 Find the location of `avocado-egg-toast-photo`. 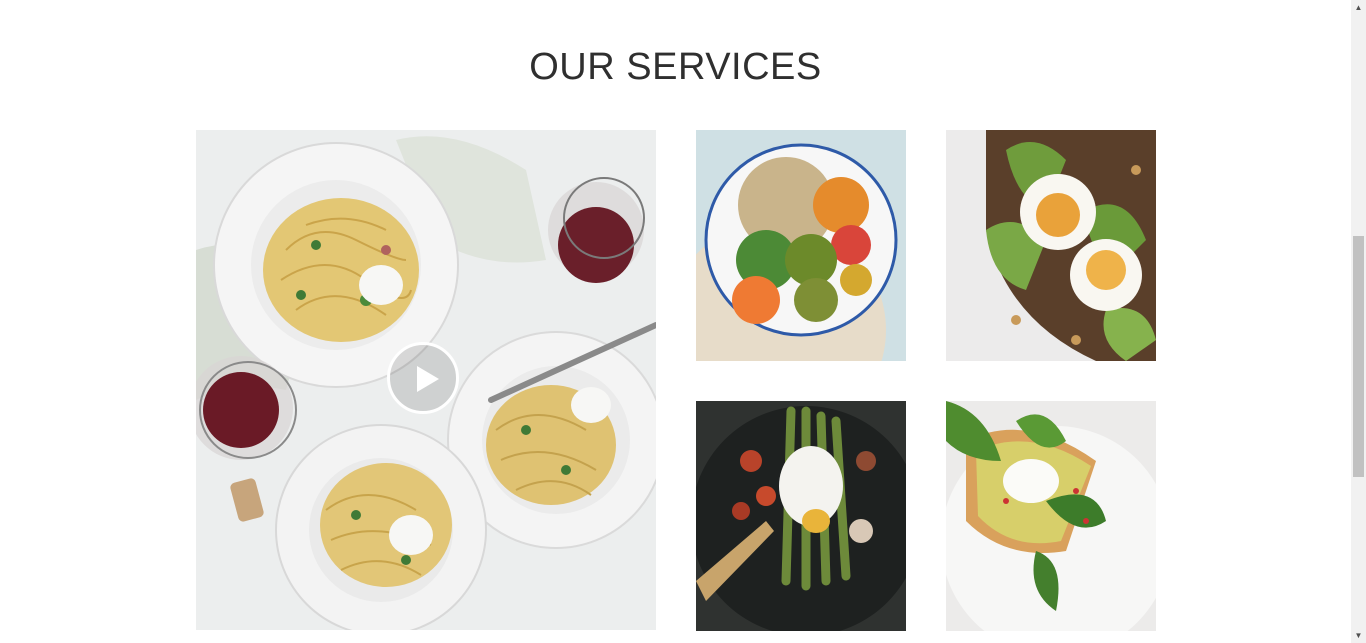

avocado-egg-toast-photo is located at coordinates (1051, 245).